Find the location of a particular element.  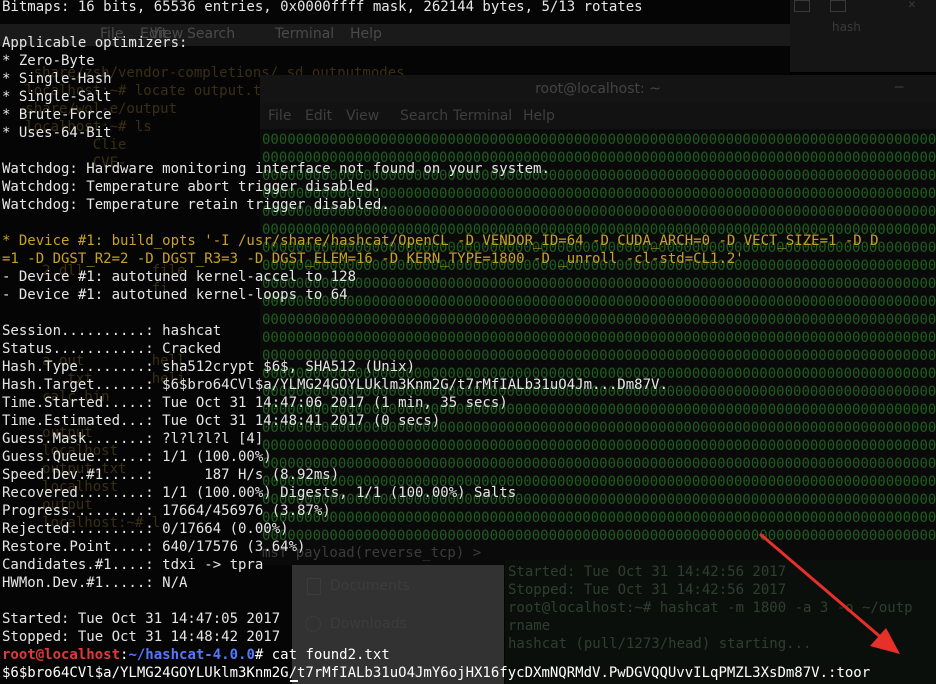

arrow-shaft is located at coordinates (822, 587).